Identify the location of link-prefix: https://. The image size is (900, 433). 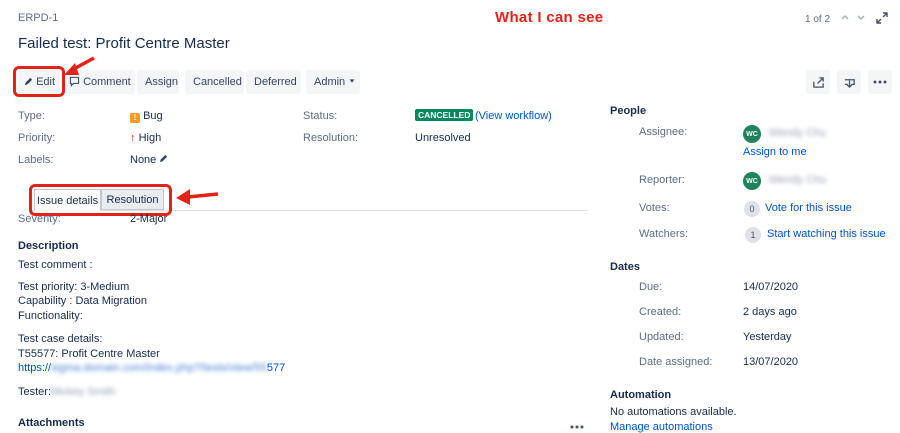
(35, 368).